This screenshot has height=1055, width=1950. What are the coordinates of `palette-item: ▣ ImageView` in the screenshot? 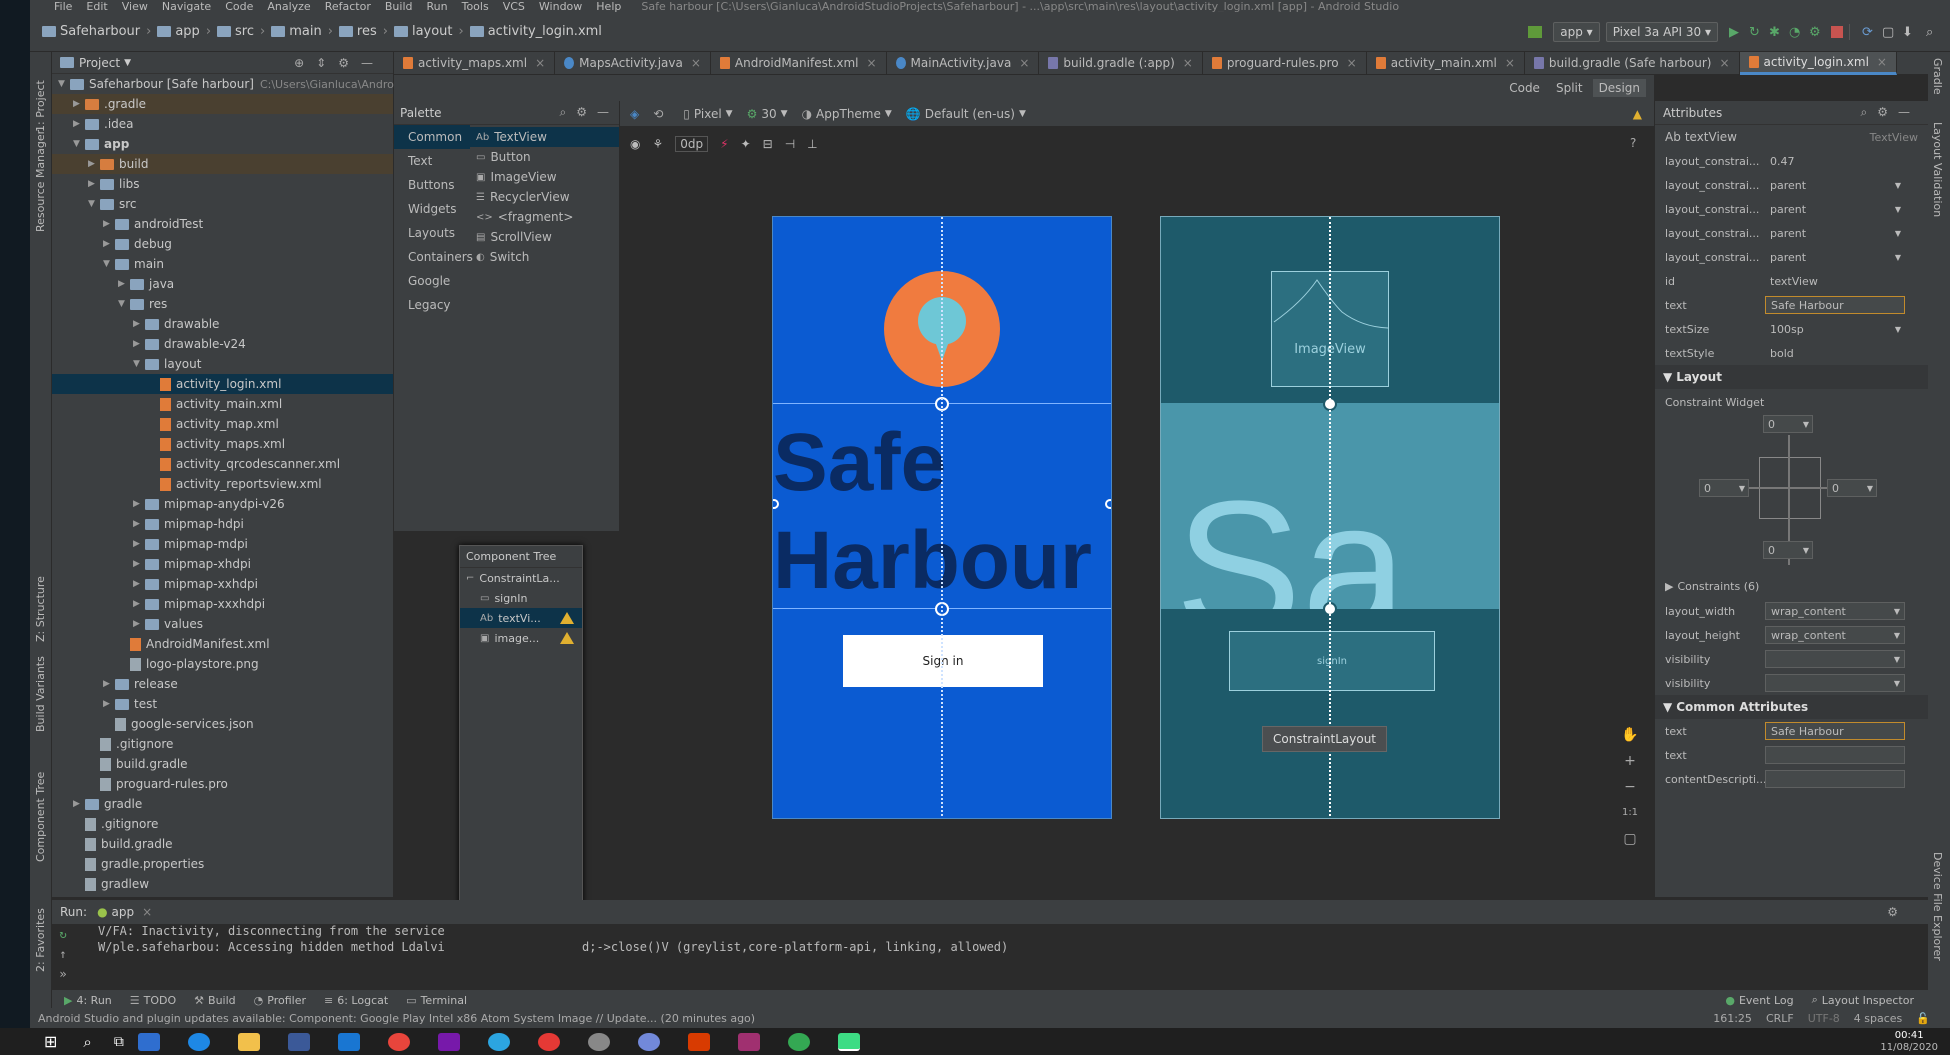 It's located at (544, 177).